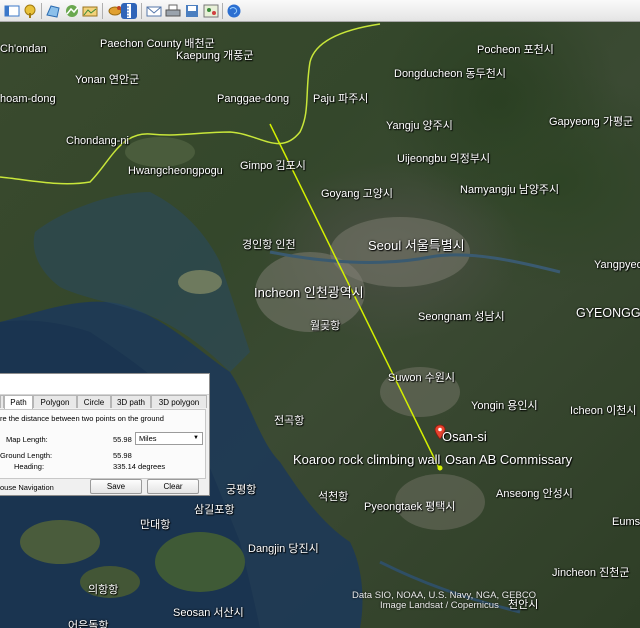  I want to click on place-chondan: Ch'ondan, so click(23, 49).